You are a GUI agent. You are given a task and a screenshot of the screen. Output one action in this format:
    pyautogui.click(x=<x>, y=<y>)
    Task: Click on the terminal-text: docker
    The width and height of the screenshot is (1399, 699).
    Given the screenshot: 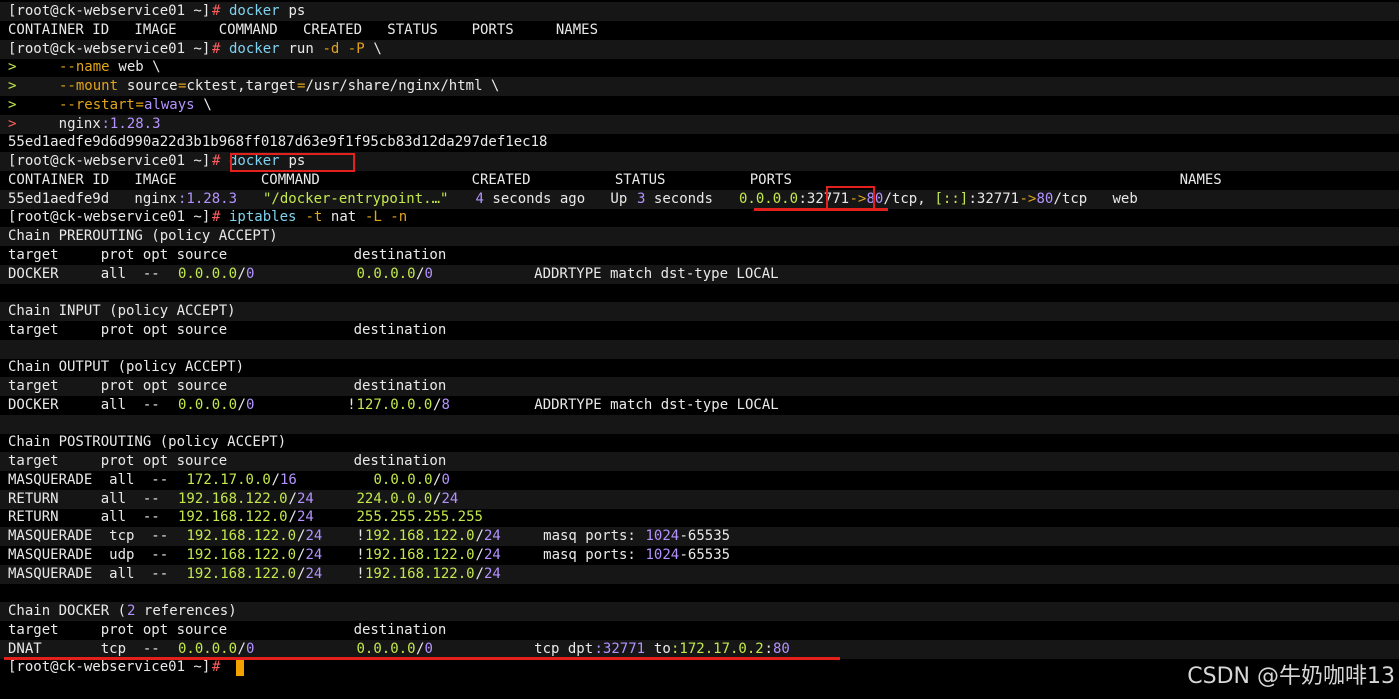 What is the action you would take?
    pyautogui.click(x=259, y=48)
    